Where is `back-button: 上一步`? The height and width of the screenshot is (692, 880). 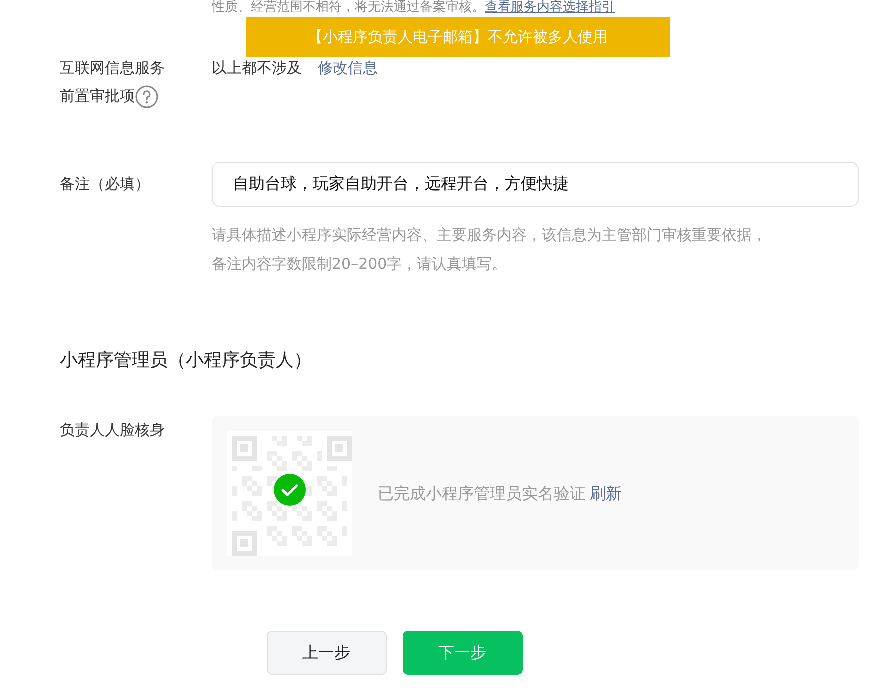 back-button: 上一步 is located at coordinates (326, 653).